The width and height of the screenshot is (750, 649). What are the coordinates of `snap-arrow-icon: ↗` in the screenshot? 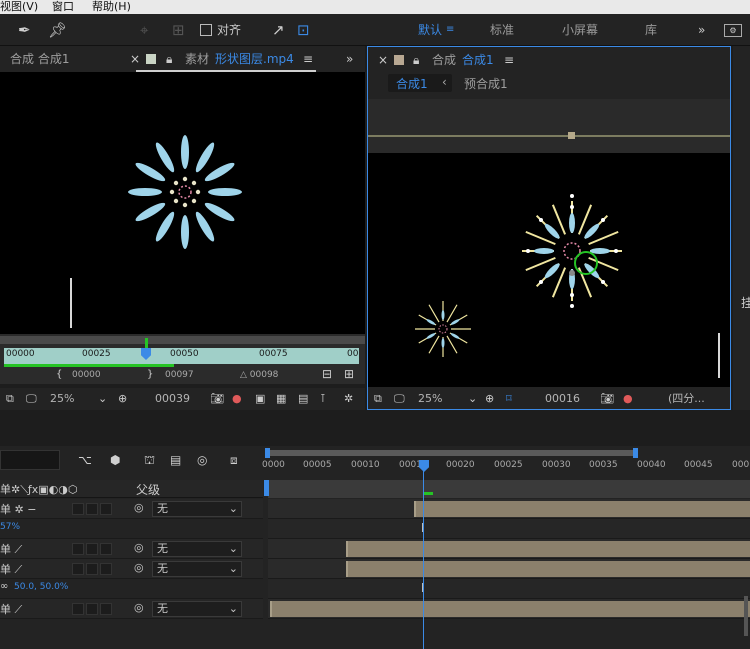 It's located at (278, 30).